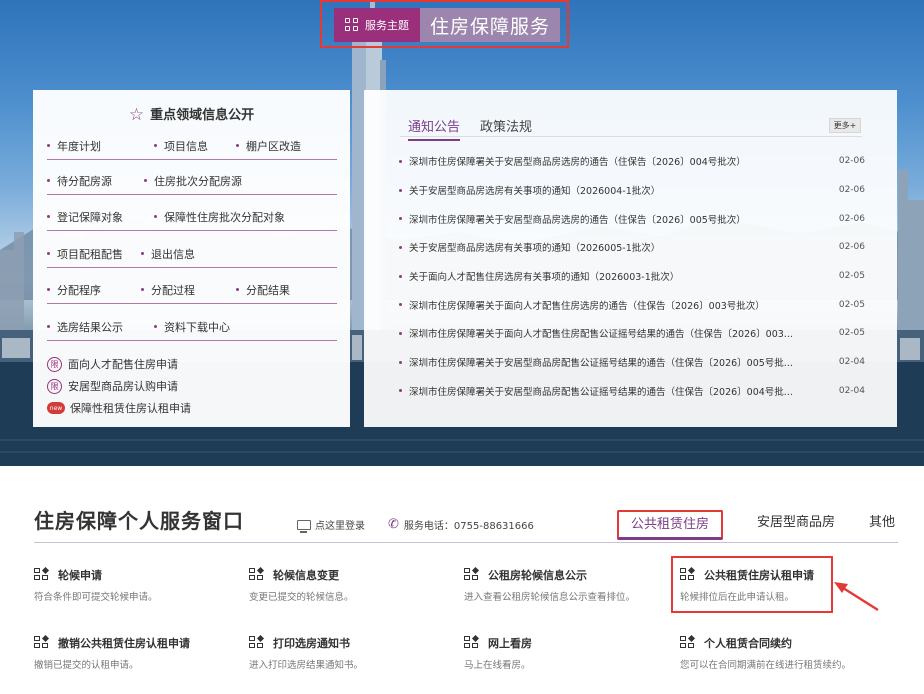  What do you see at coordinates (845, 125) in the screenshot?
I see `more-button: 更多+` at bounding box center [845, 125].